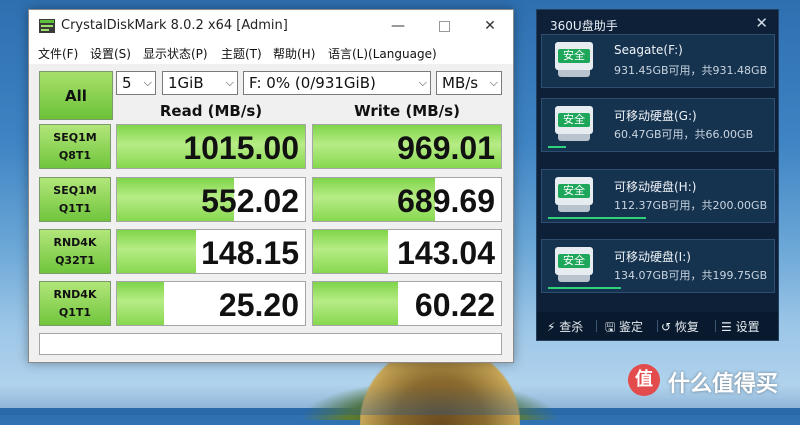 This screenshot has height=425, width=800. Describe the element at coordinates (127, 83) in the screenshot. I see `count-value: 5` at that location.